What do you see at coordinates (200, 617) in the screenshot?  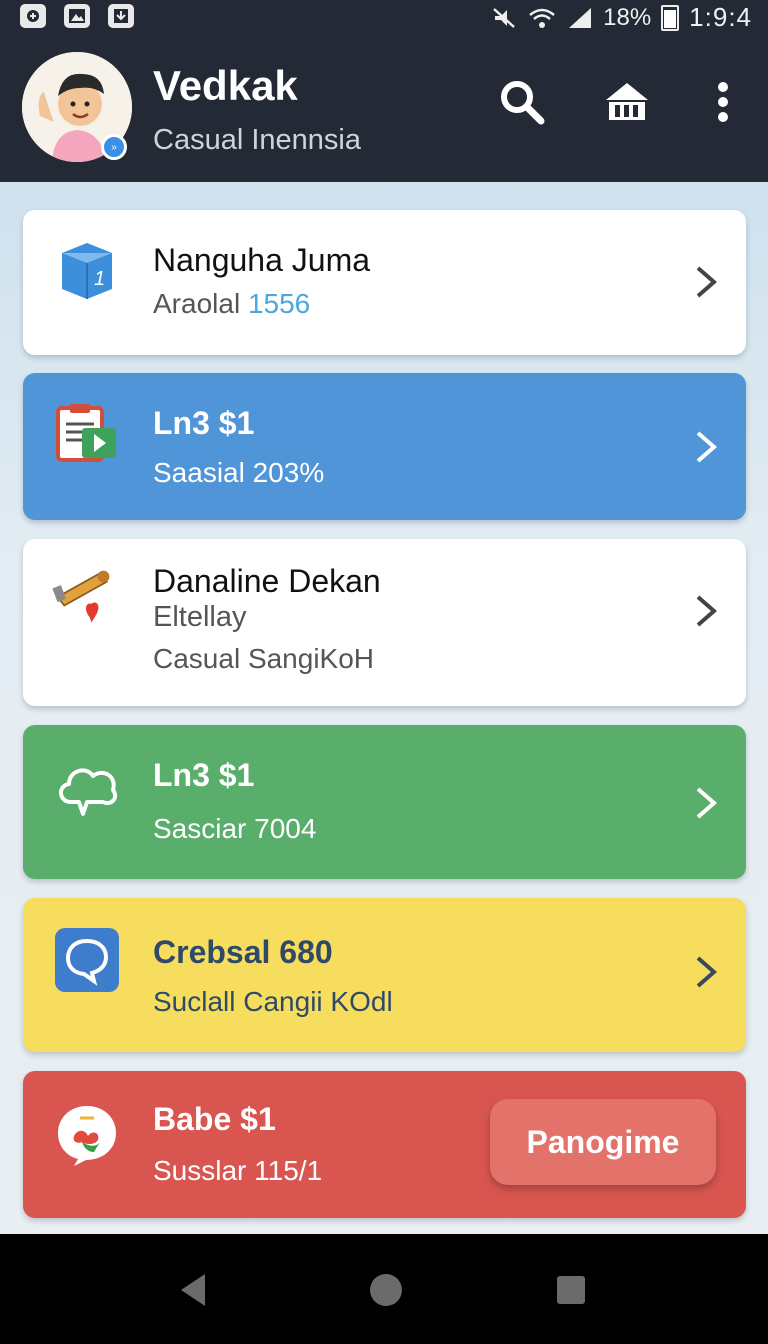 I see `card-line2: Eltellay` at bounding box center [200, 617].